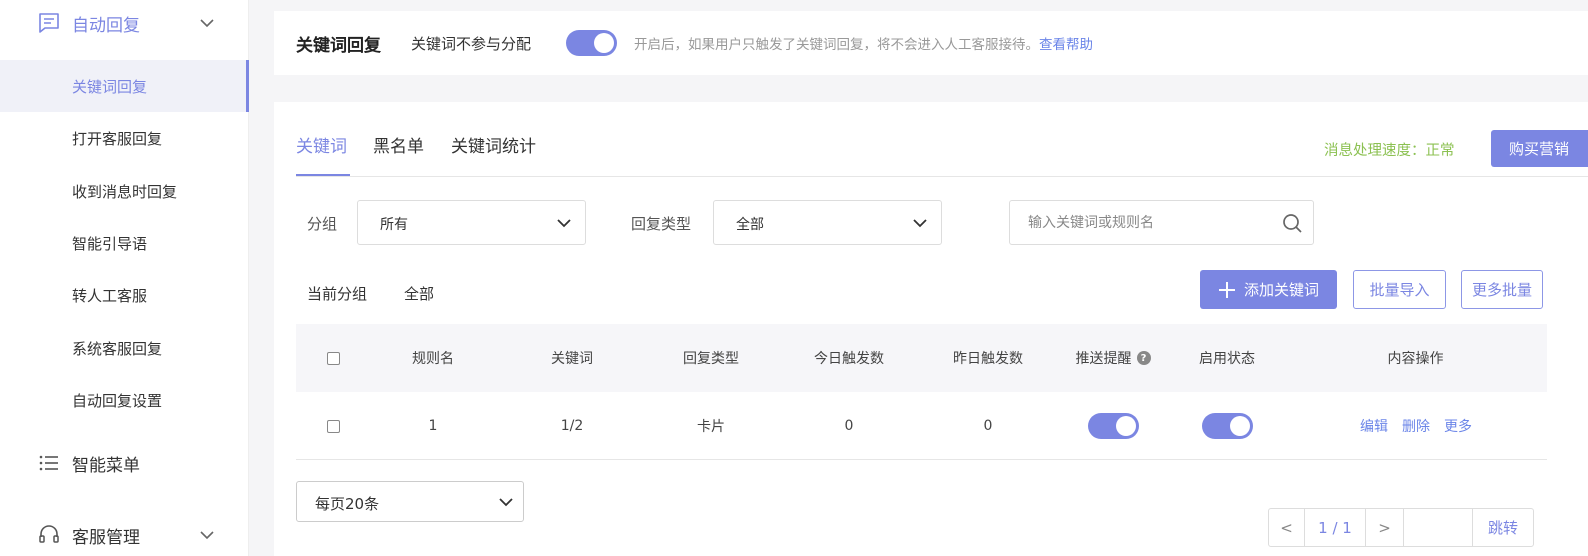  I want to click on sidebar-item-open-cs-reply: 打开客服回复, so click(124, 138).